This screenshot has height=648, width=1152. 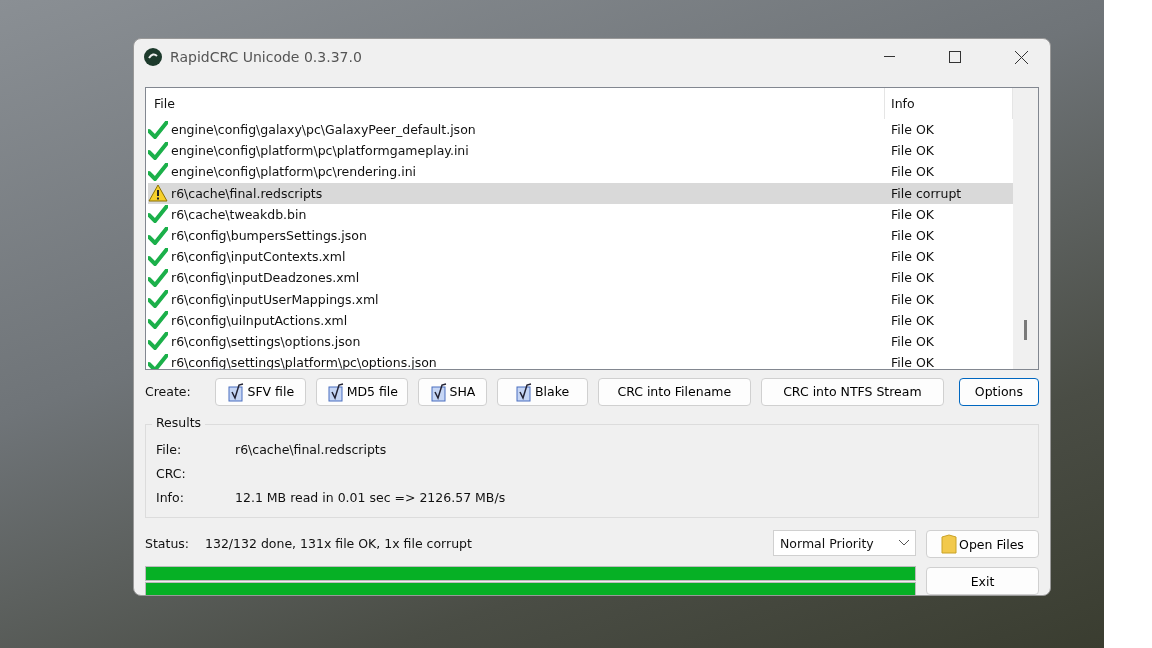 What do you see at coordinates (580, 172) in the screenshot?
I see `file-row: engine\config\platform\pc\rendering.ini File OK` at bounding box center [580, 172].